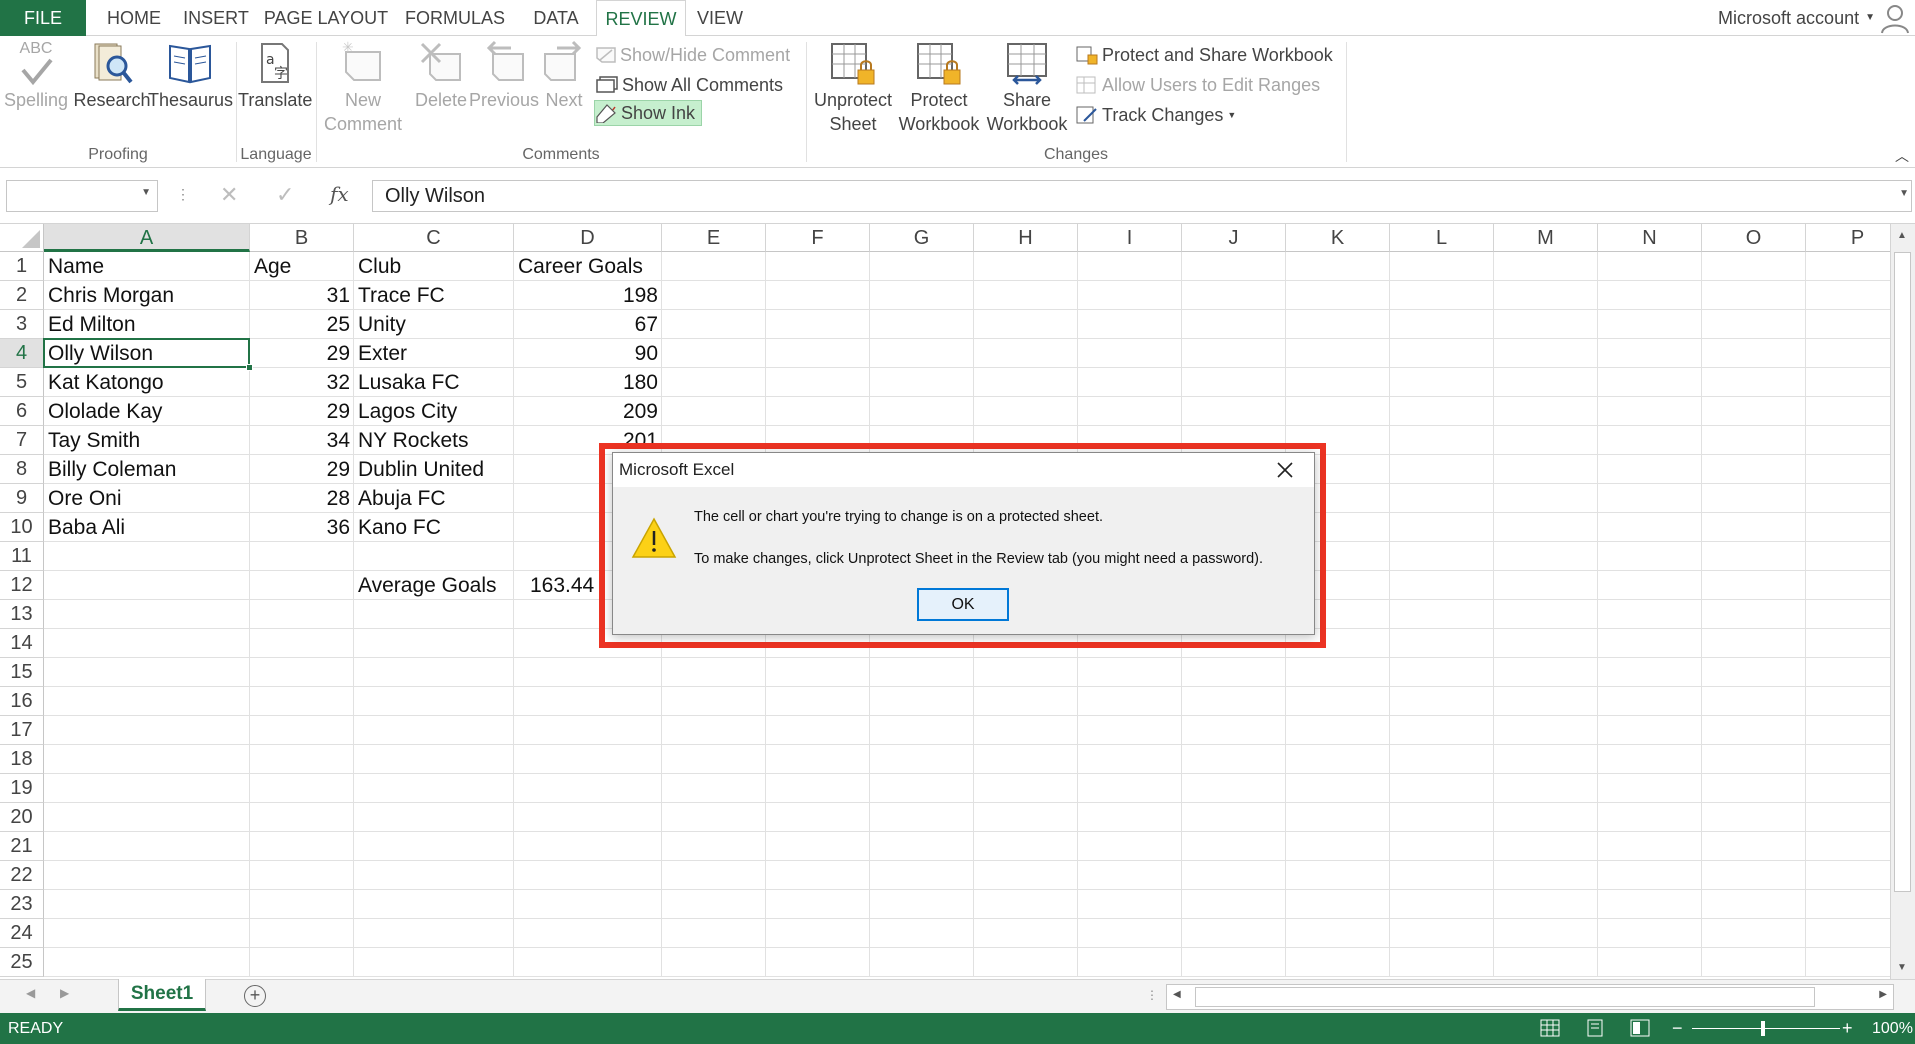 This screenshot has height=1044, width=1915. What do you see at coordinates (22, 788) in the screenshot?
I see `row-header-19: 19` at bounding box center [22, 788].